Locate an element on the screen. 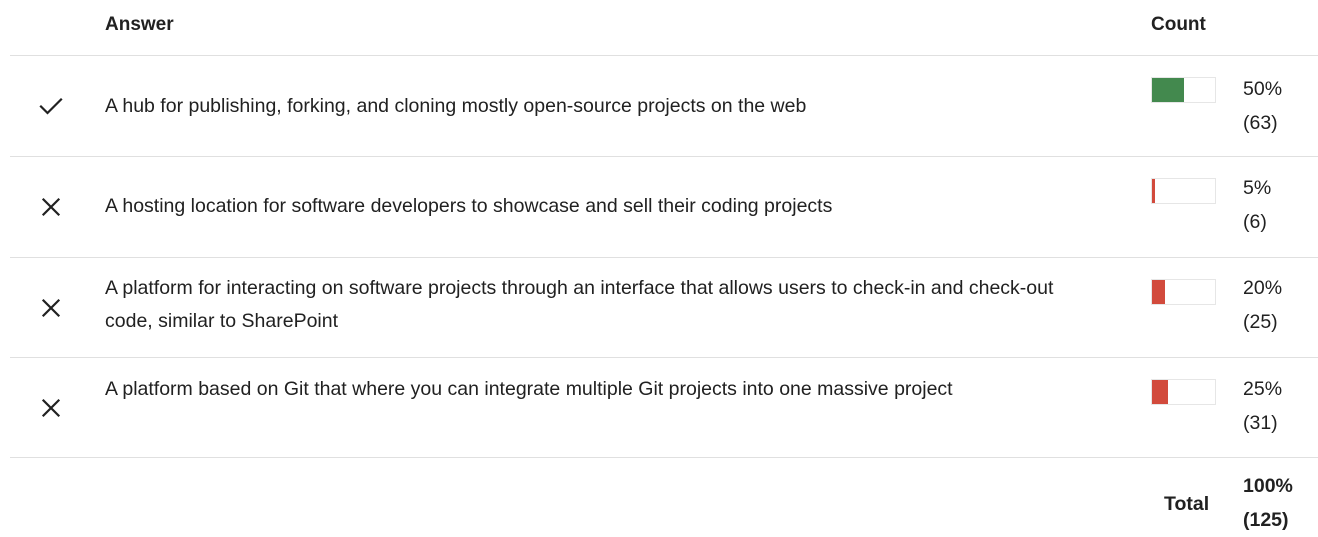  percent-label: 20% is located at coordinates (1263, 288).